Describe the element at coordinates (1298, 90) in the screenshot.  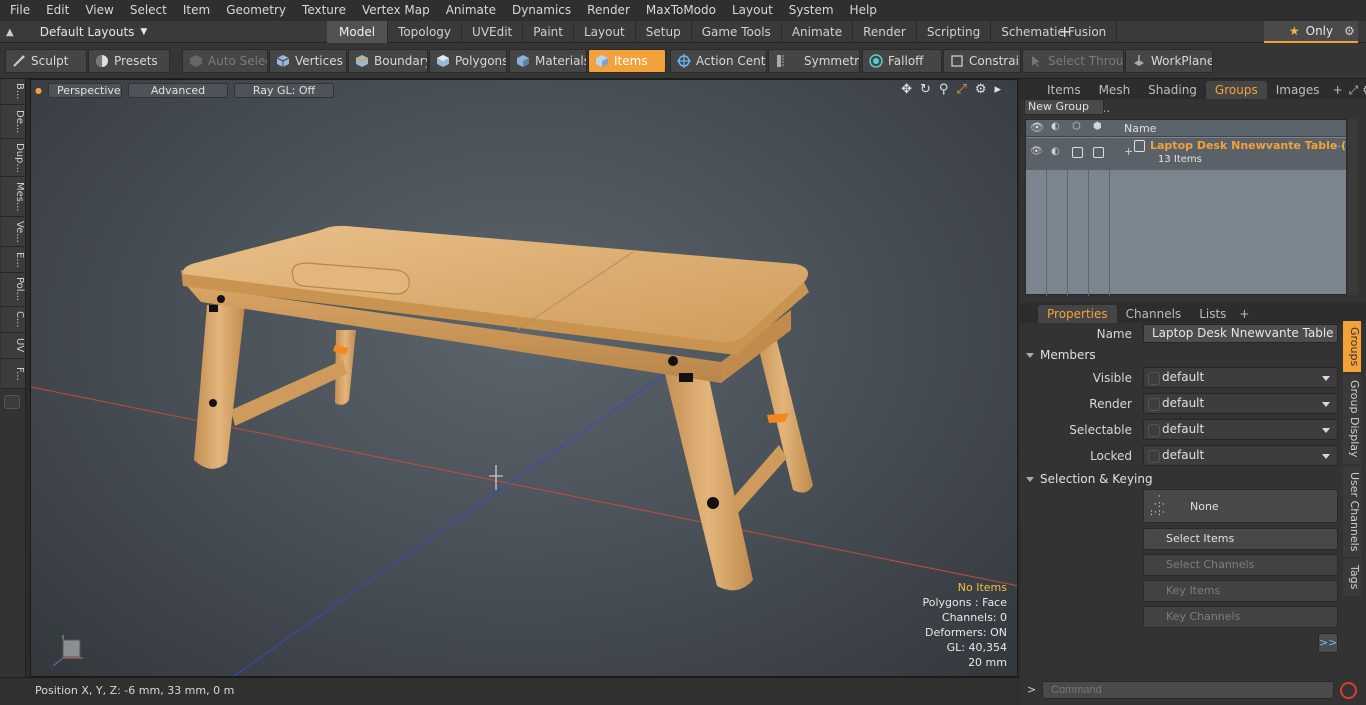
I see `tab-images: Images` at that location.